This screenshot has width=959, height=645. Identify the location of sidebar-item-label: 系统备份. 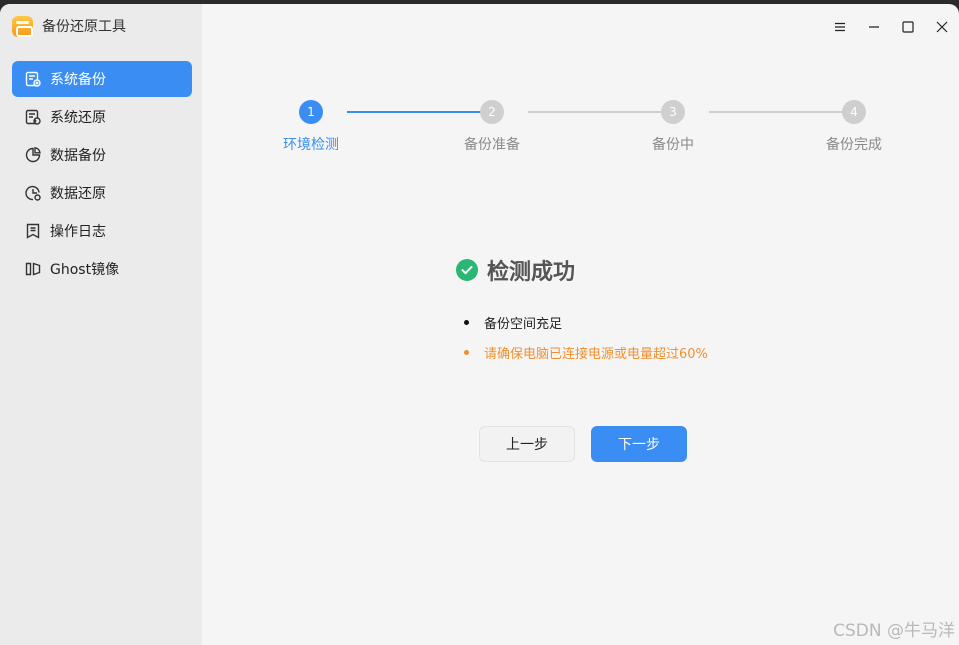
(78, 80).